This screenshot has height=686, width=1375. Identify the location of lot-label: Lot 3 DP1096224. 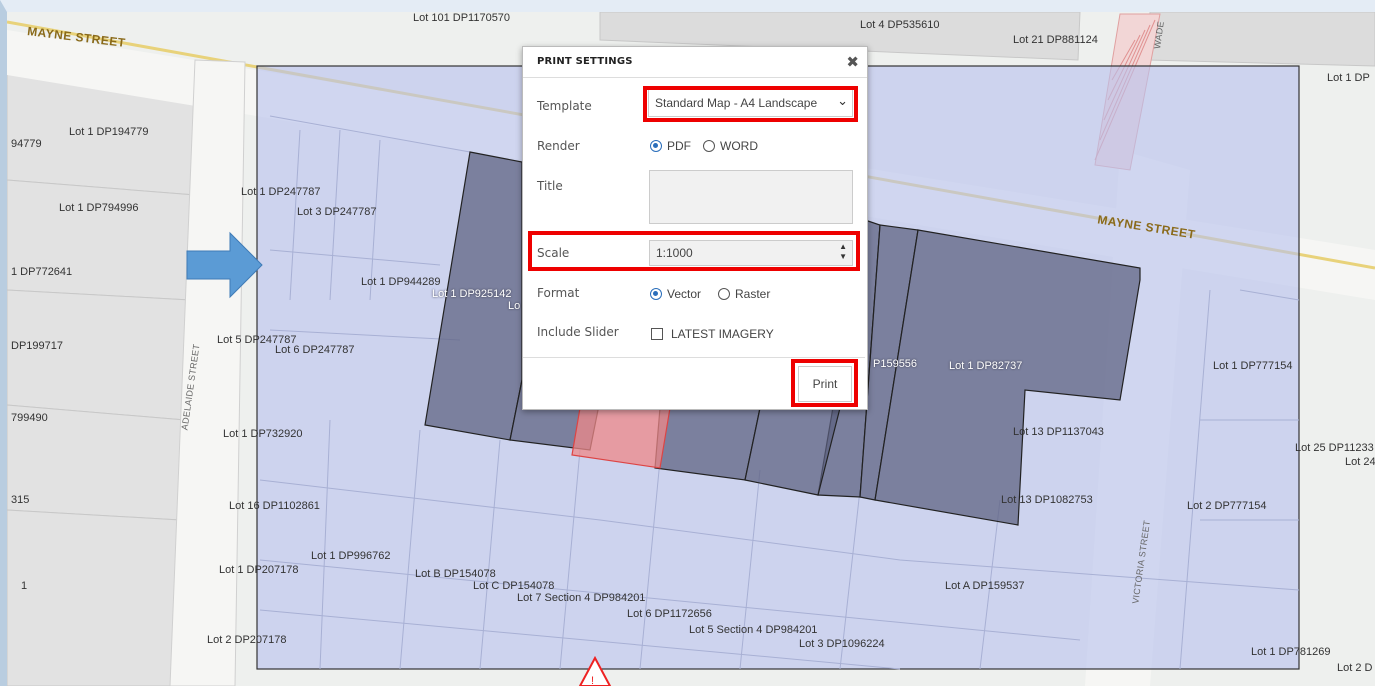
(842, 644).